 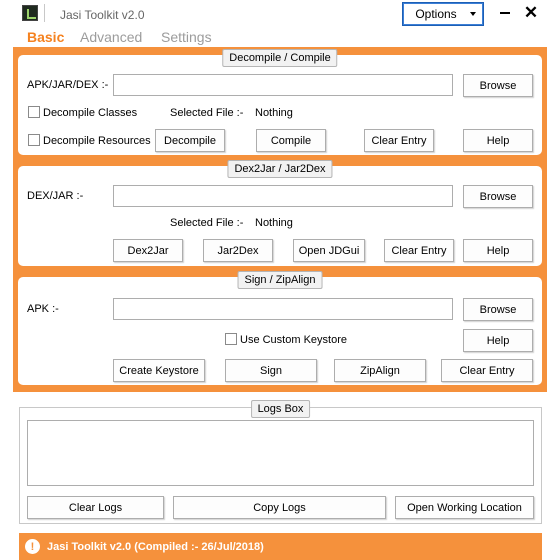 I want to click on caret-down-icon, so click(x=473, y=14).